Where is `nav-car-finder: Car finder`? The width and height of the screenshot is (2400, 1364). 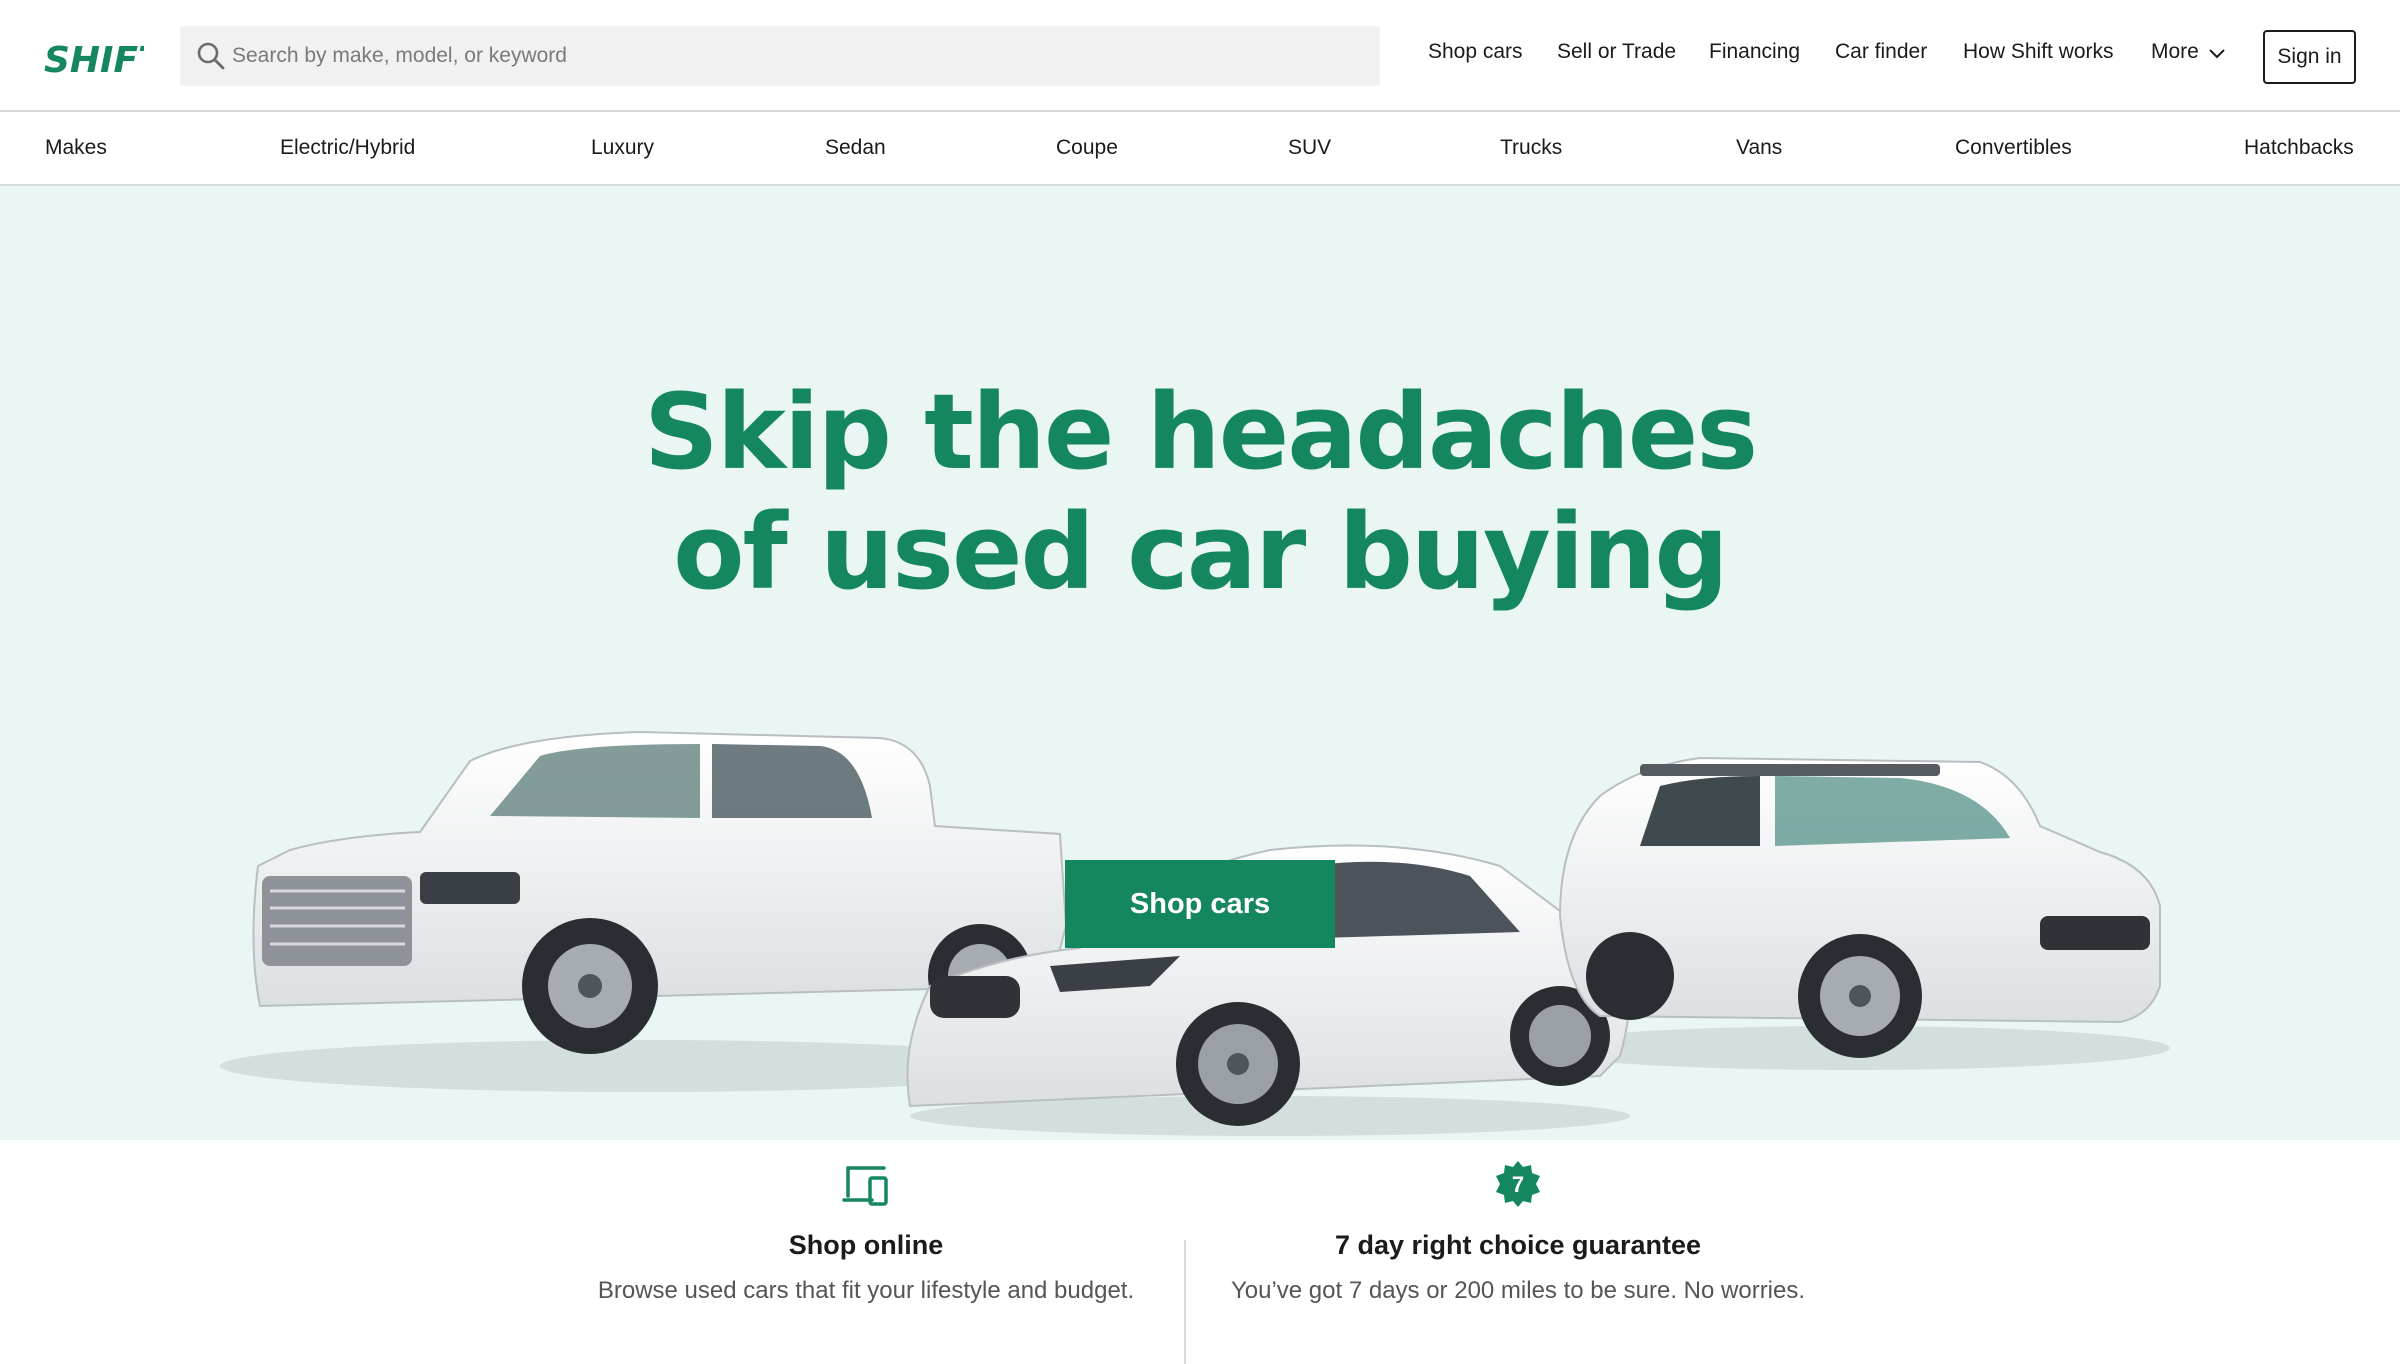
nav-car-finder: Car finder is located at coordinates (1881, 52).